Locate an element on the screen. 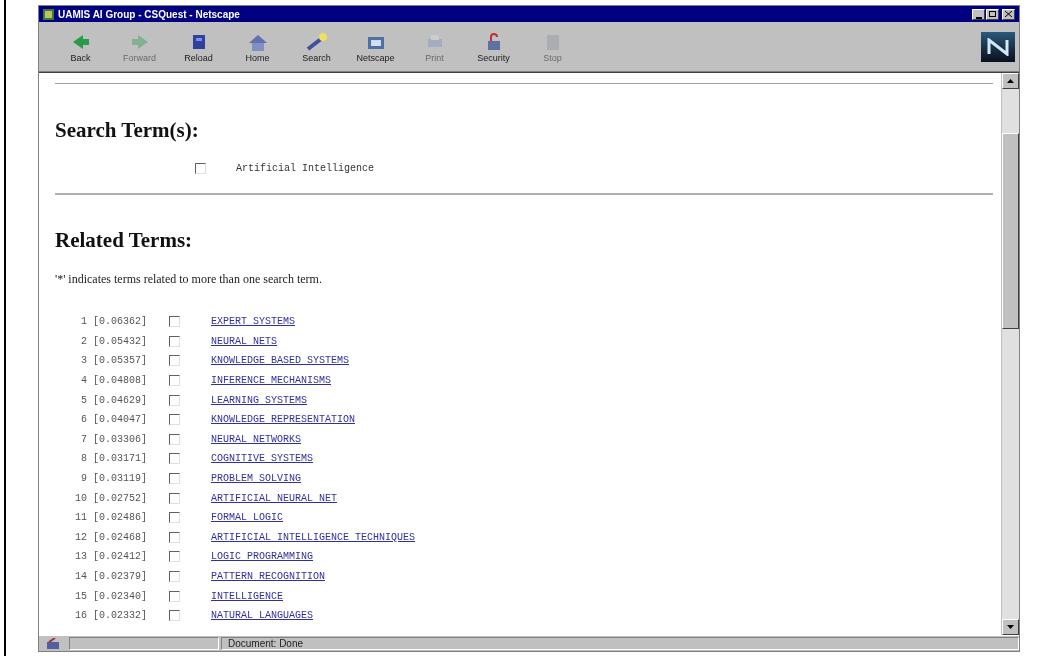 This screenshot has width=1042, height=656. toolbar-button: Netscape is located at coordinates (375, 46).